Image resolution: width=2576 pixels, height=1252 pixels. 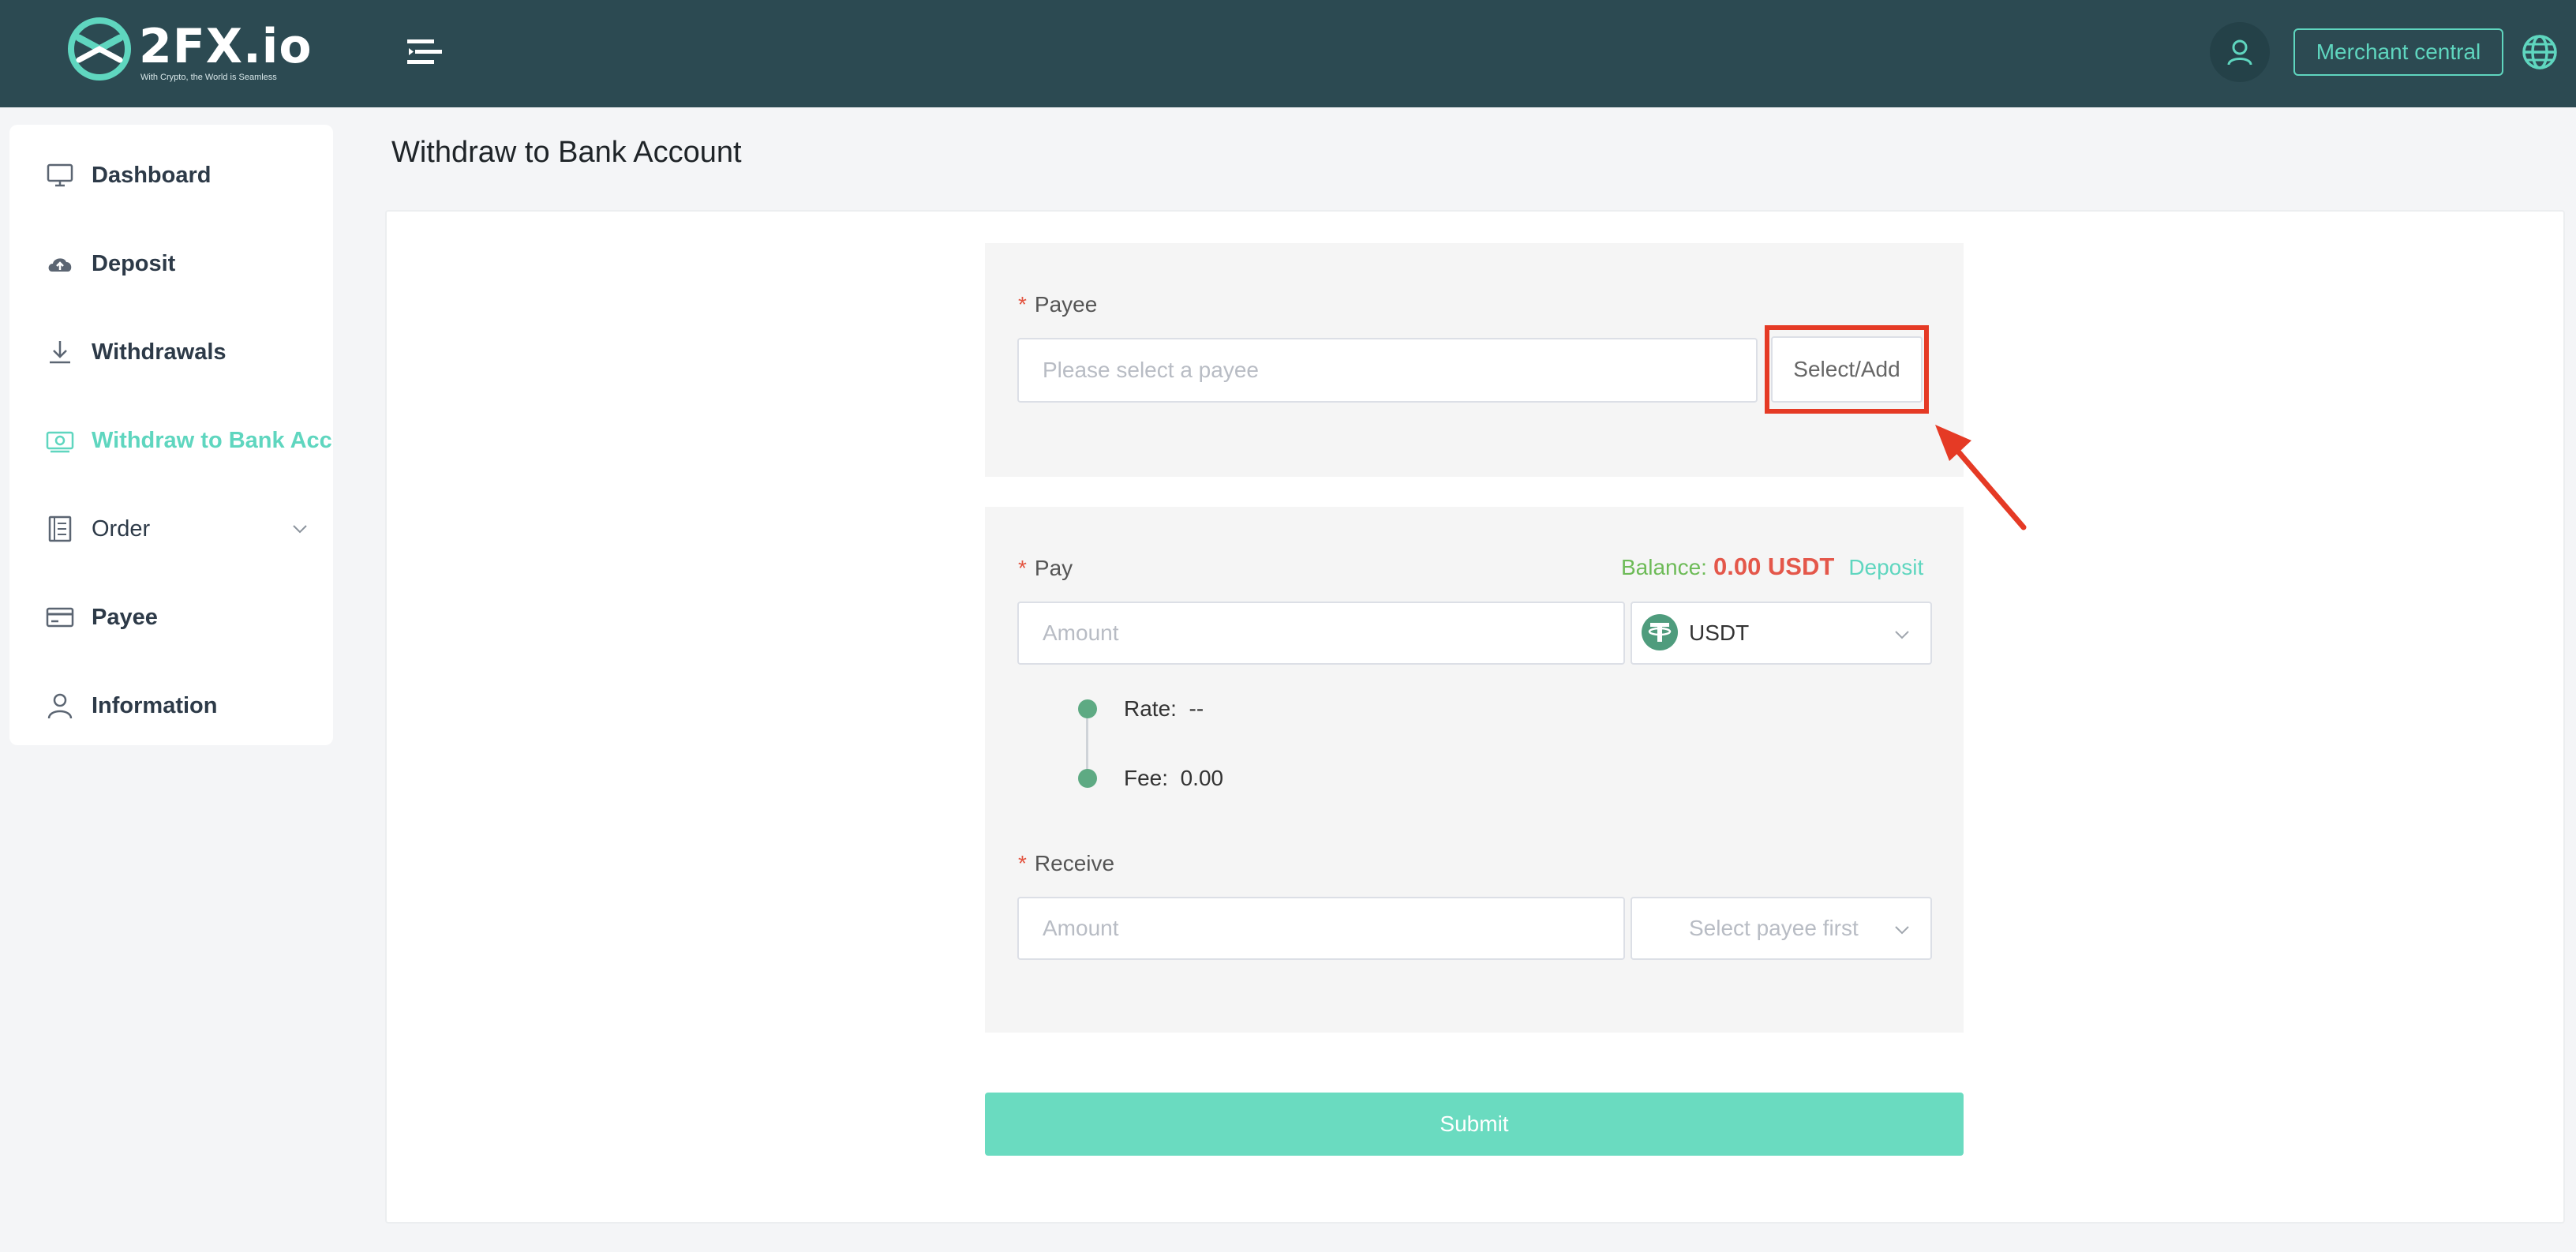 What do you see at coordinates (1885, 567) in the screenshot?
I see `deposit-link: Deposit` at bounding box center [1885, 567].